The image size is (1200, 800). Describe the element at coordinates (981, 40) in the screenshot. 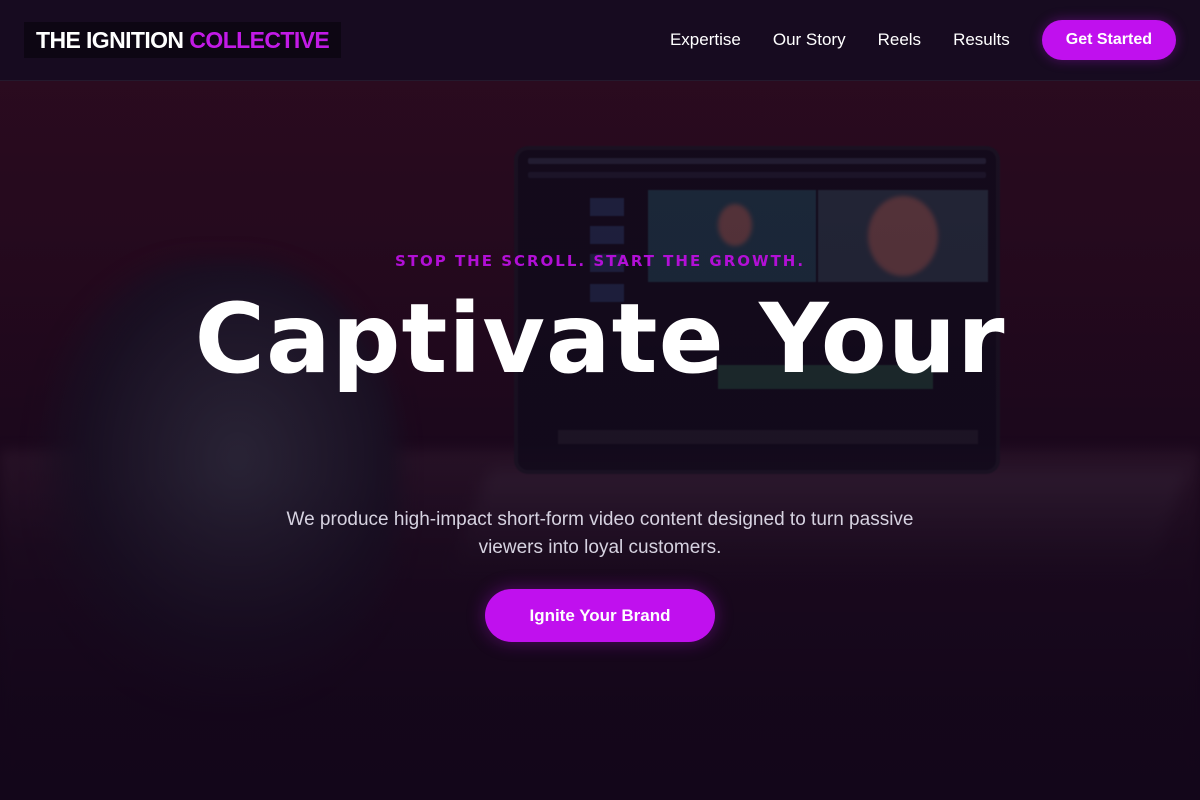

I see `nav-link-results: Results` at that location.